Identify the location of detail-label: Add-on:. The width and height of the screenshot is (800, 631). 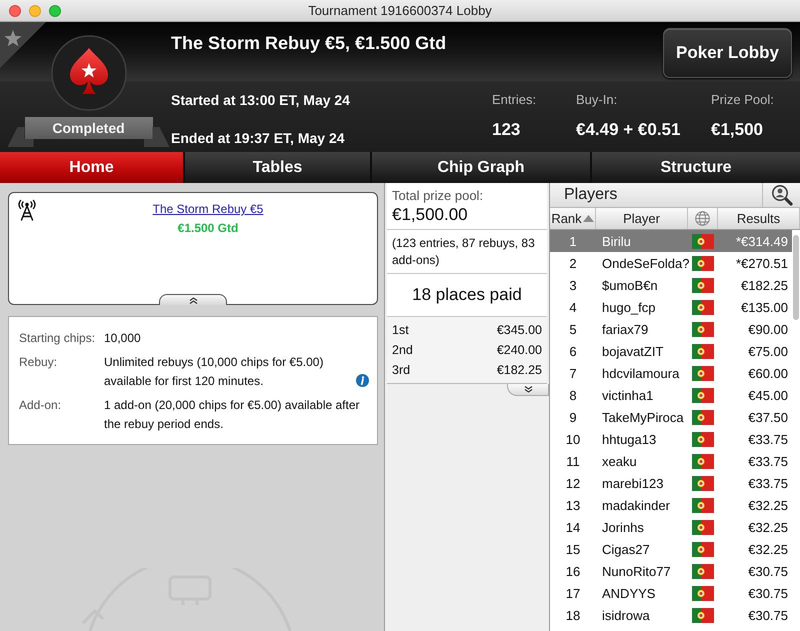
(40, 405).